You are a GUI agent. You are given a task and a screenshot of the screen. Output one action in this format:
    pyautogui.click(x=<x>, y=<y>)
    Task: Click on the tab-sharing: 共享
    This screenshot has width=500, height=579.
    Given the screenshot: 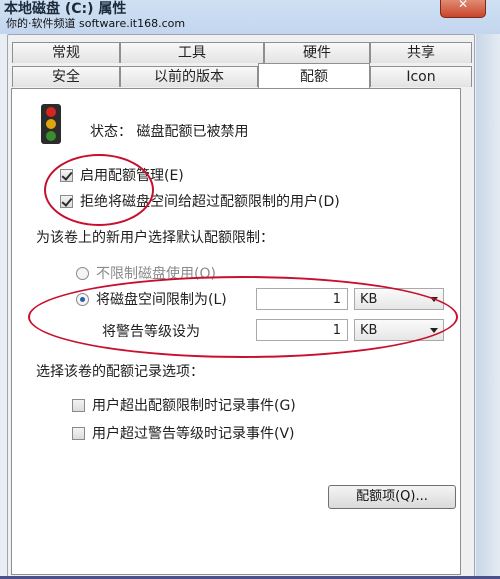 What is the action you would take?
    pyautogui.click(x=421, y=52)
    